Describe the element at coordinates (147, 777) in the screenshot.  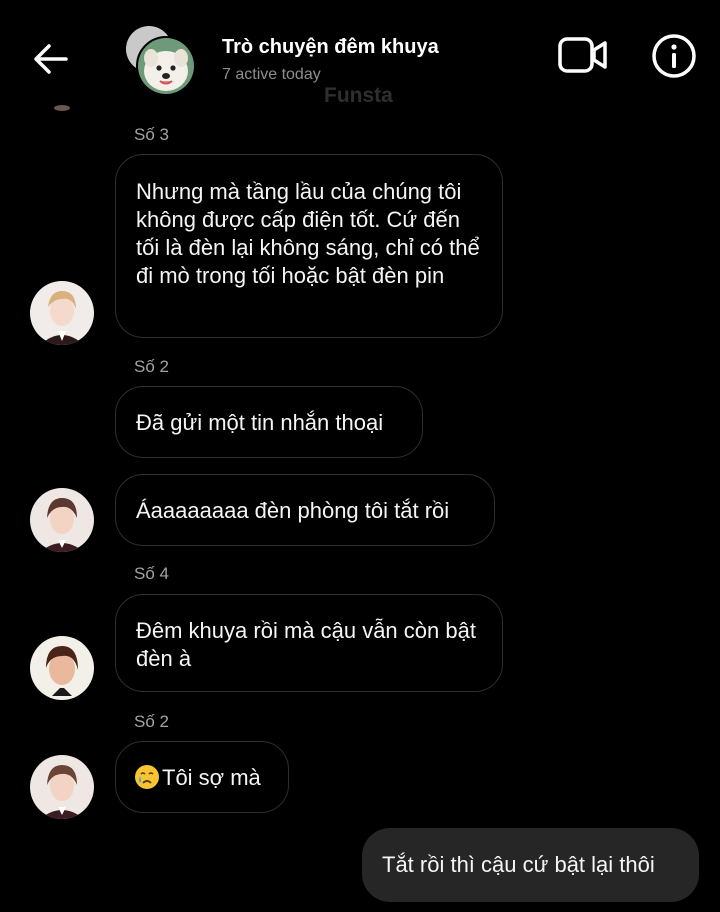
I see `crying-face-icon` at that location.